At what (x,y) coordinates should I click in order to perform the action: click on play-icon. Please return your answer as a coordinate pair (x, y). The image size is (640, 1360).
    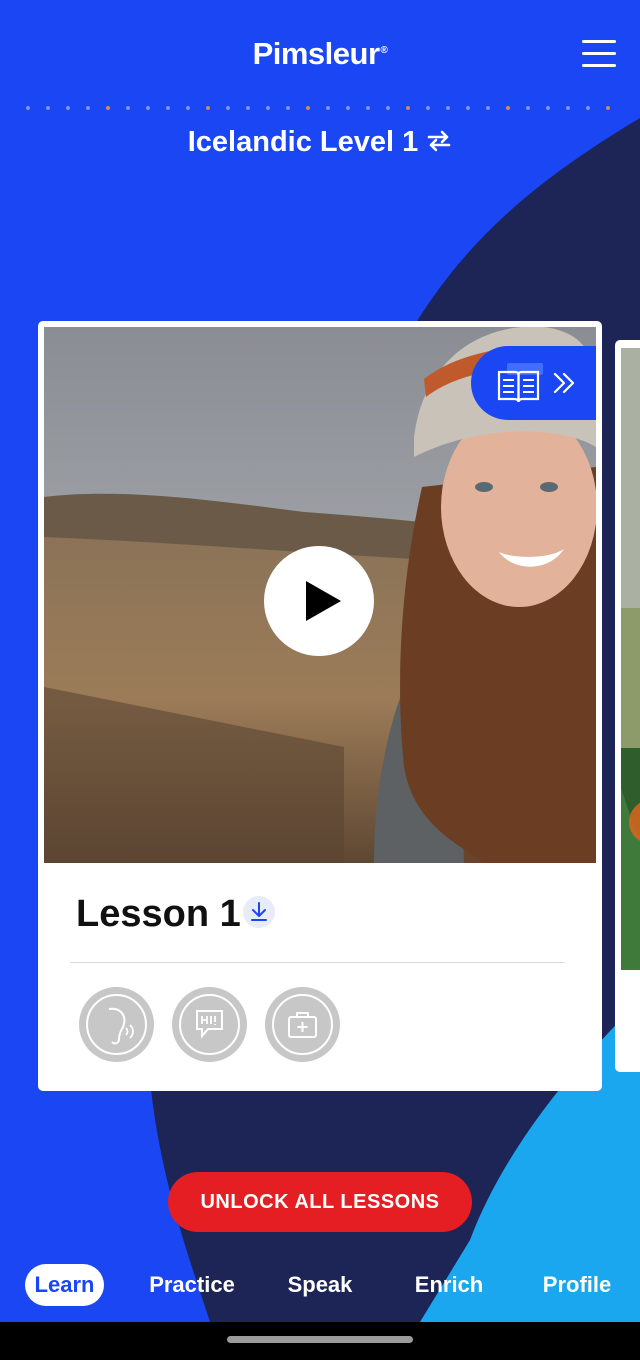
    Looking at the image, I should click on (323, 601).